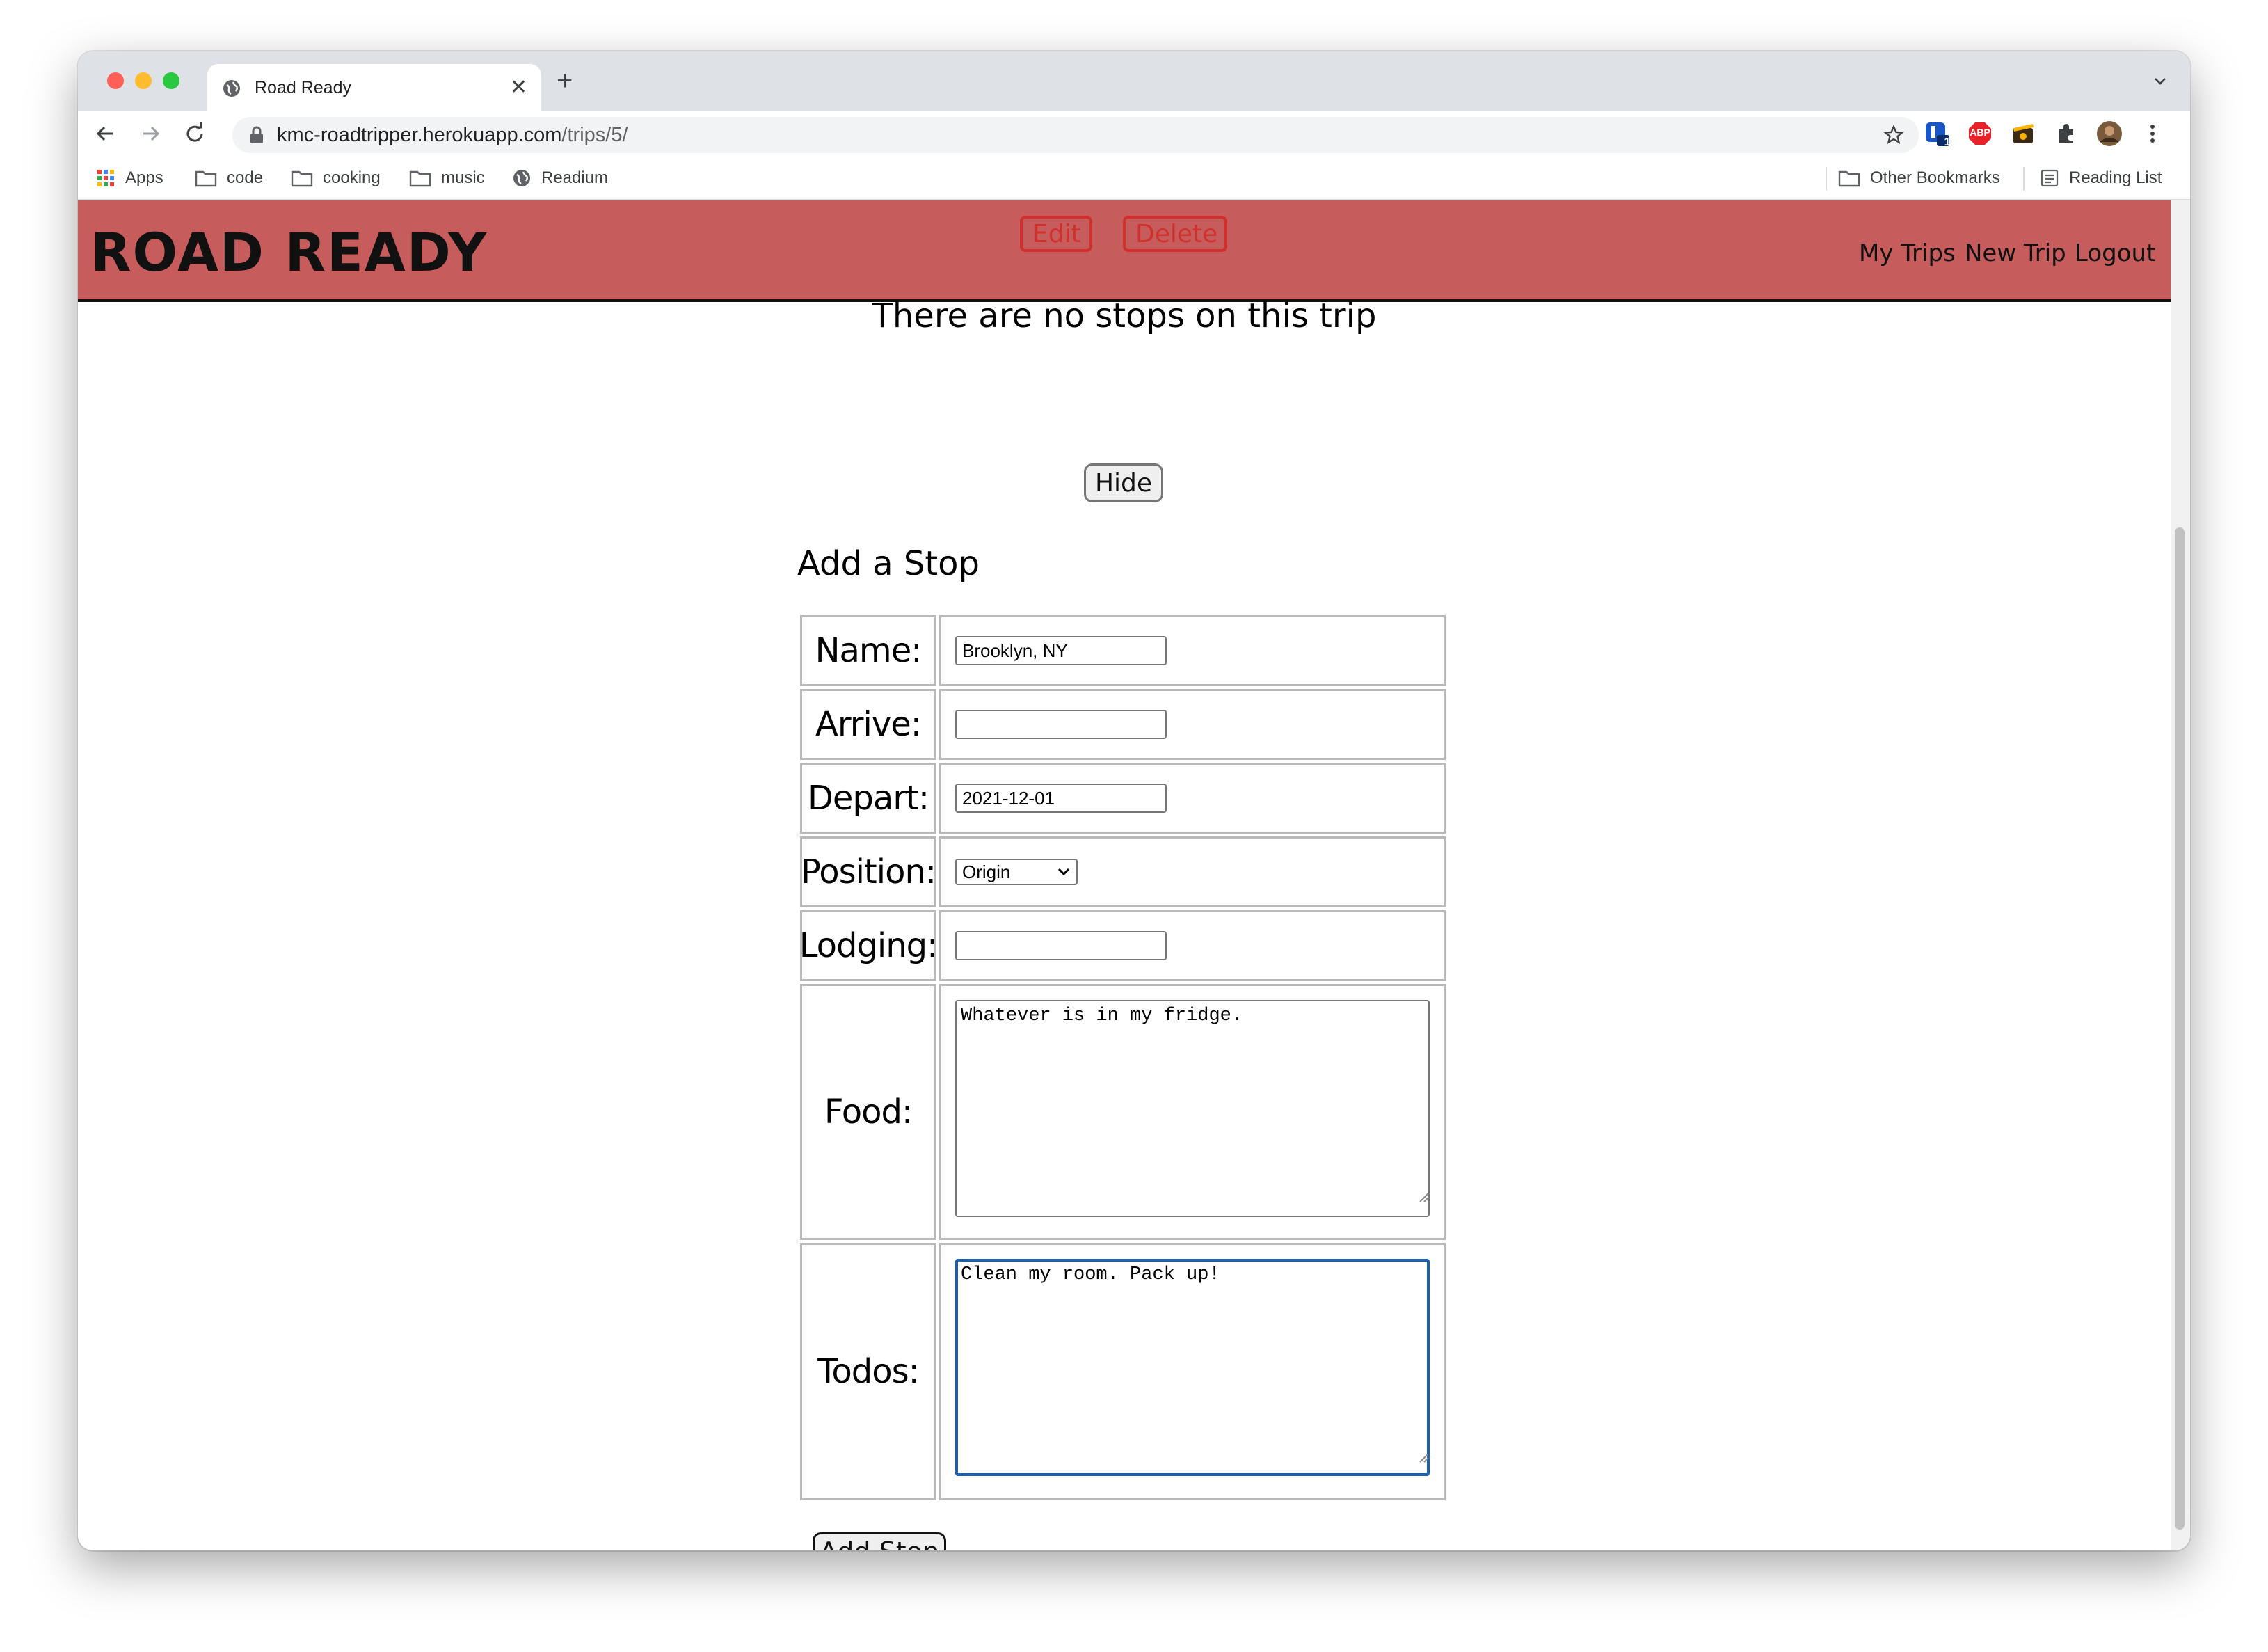  What do you see at coordinates (1947, 142) in the screenshot?
I see `extension-badge: 1` at bounding box center [1947, 142].